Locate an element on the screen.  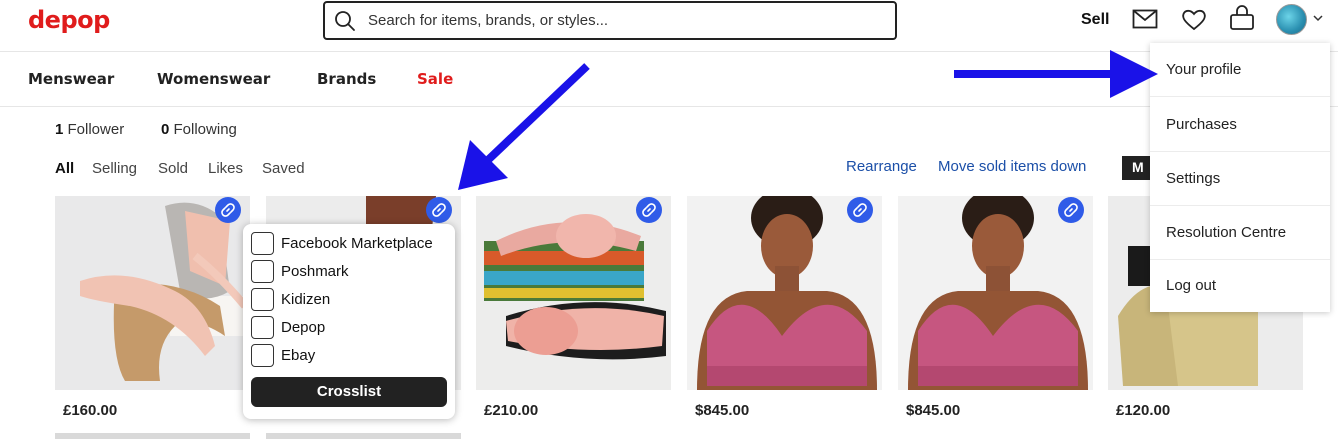
followers-stat: 1 Follower is located at coordinates (89, 129).